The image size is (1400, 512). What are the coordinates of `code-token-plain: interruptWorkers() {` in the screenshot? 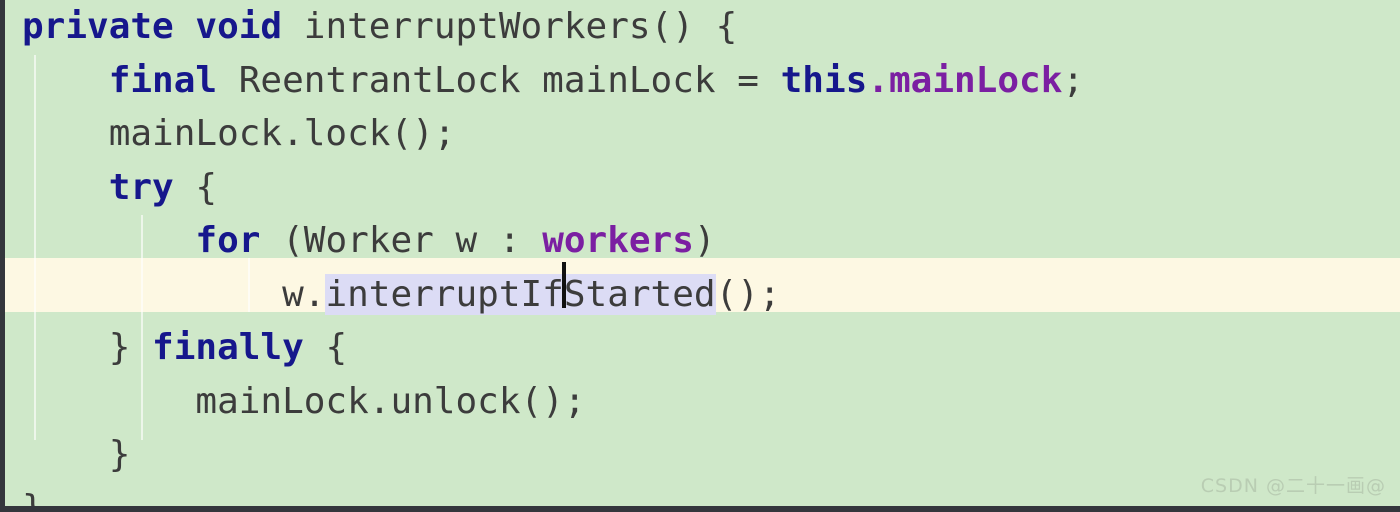 It's located at (510, 26).